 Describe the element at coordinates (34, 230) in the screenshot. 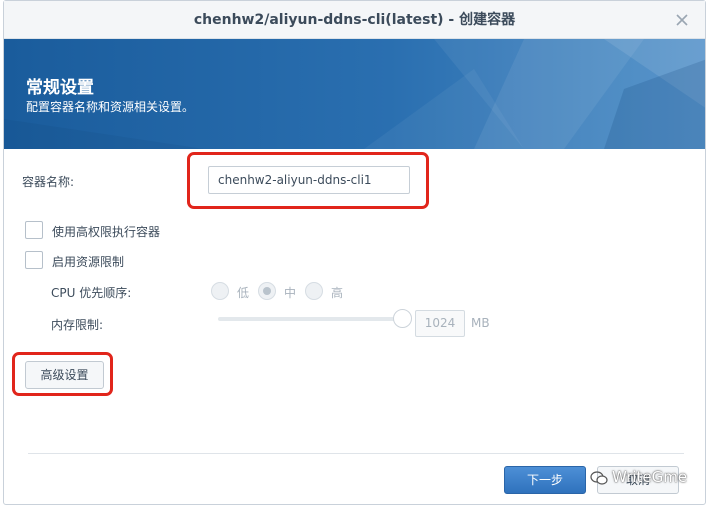

I see `high-privilege-checkbox` at that location.